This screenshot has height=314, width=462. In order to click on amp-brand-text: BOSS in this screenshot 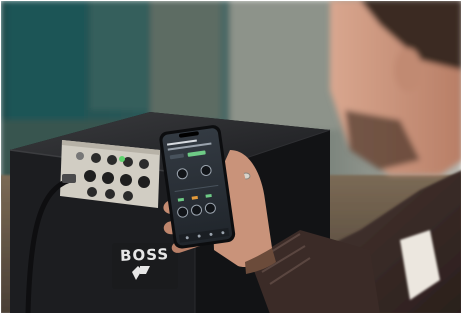, I will do `click(144, 255)`.